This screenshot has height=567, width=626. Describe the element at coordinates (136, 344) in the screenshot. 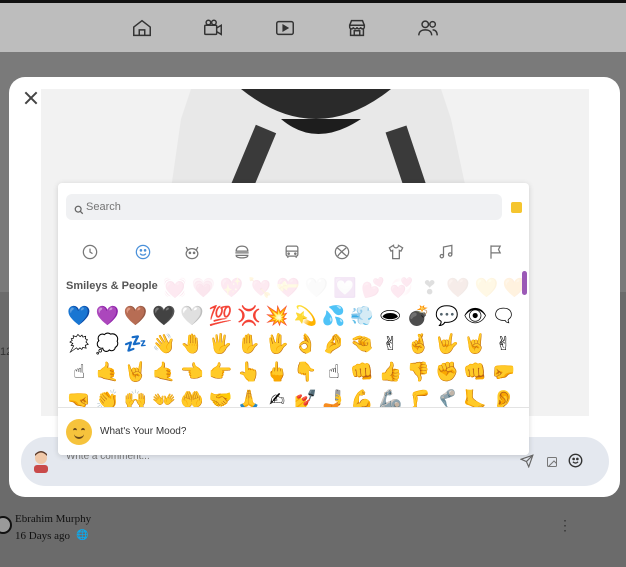

I see `emoji-item: 💤` at that location.